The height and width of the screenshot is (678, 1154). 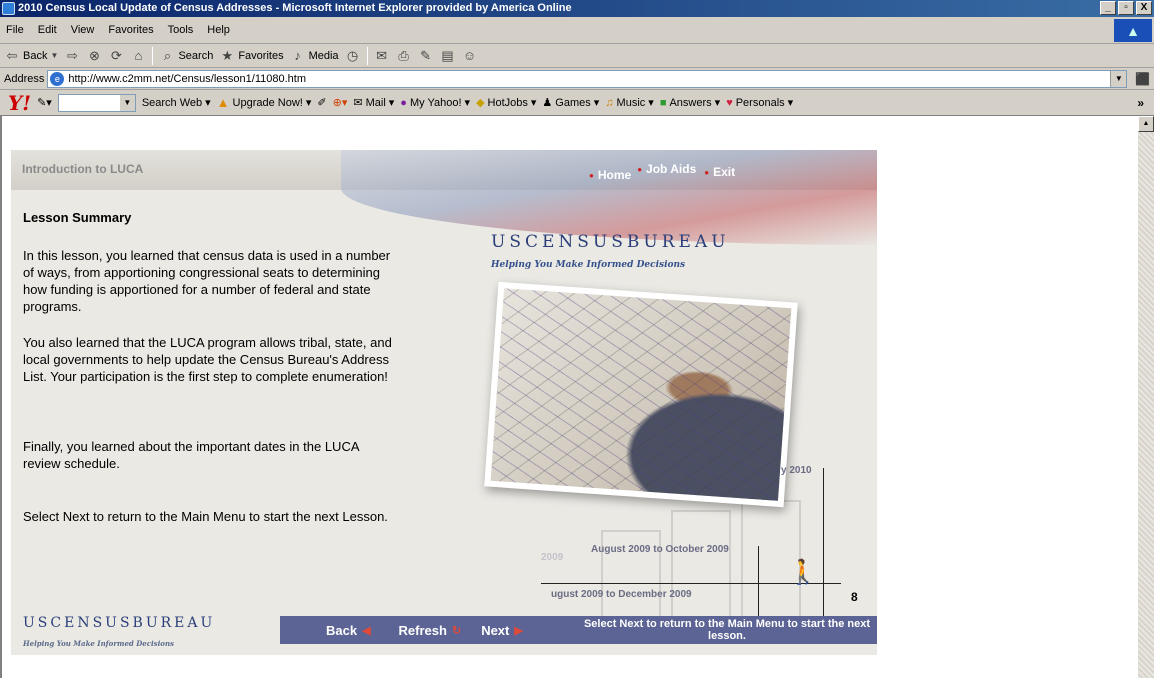 I want to click on photo-image, so click(x=641, y=394).